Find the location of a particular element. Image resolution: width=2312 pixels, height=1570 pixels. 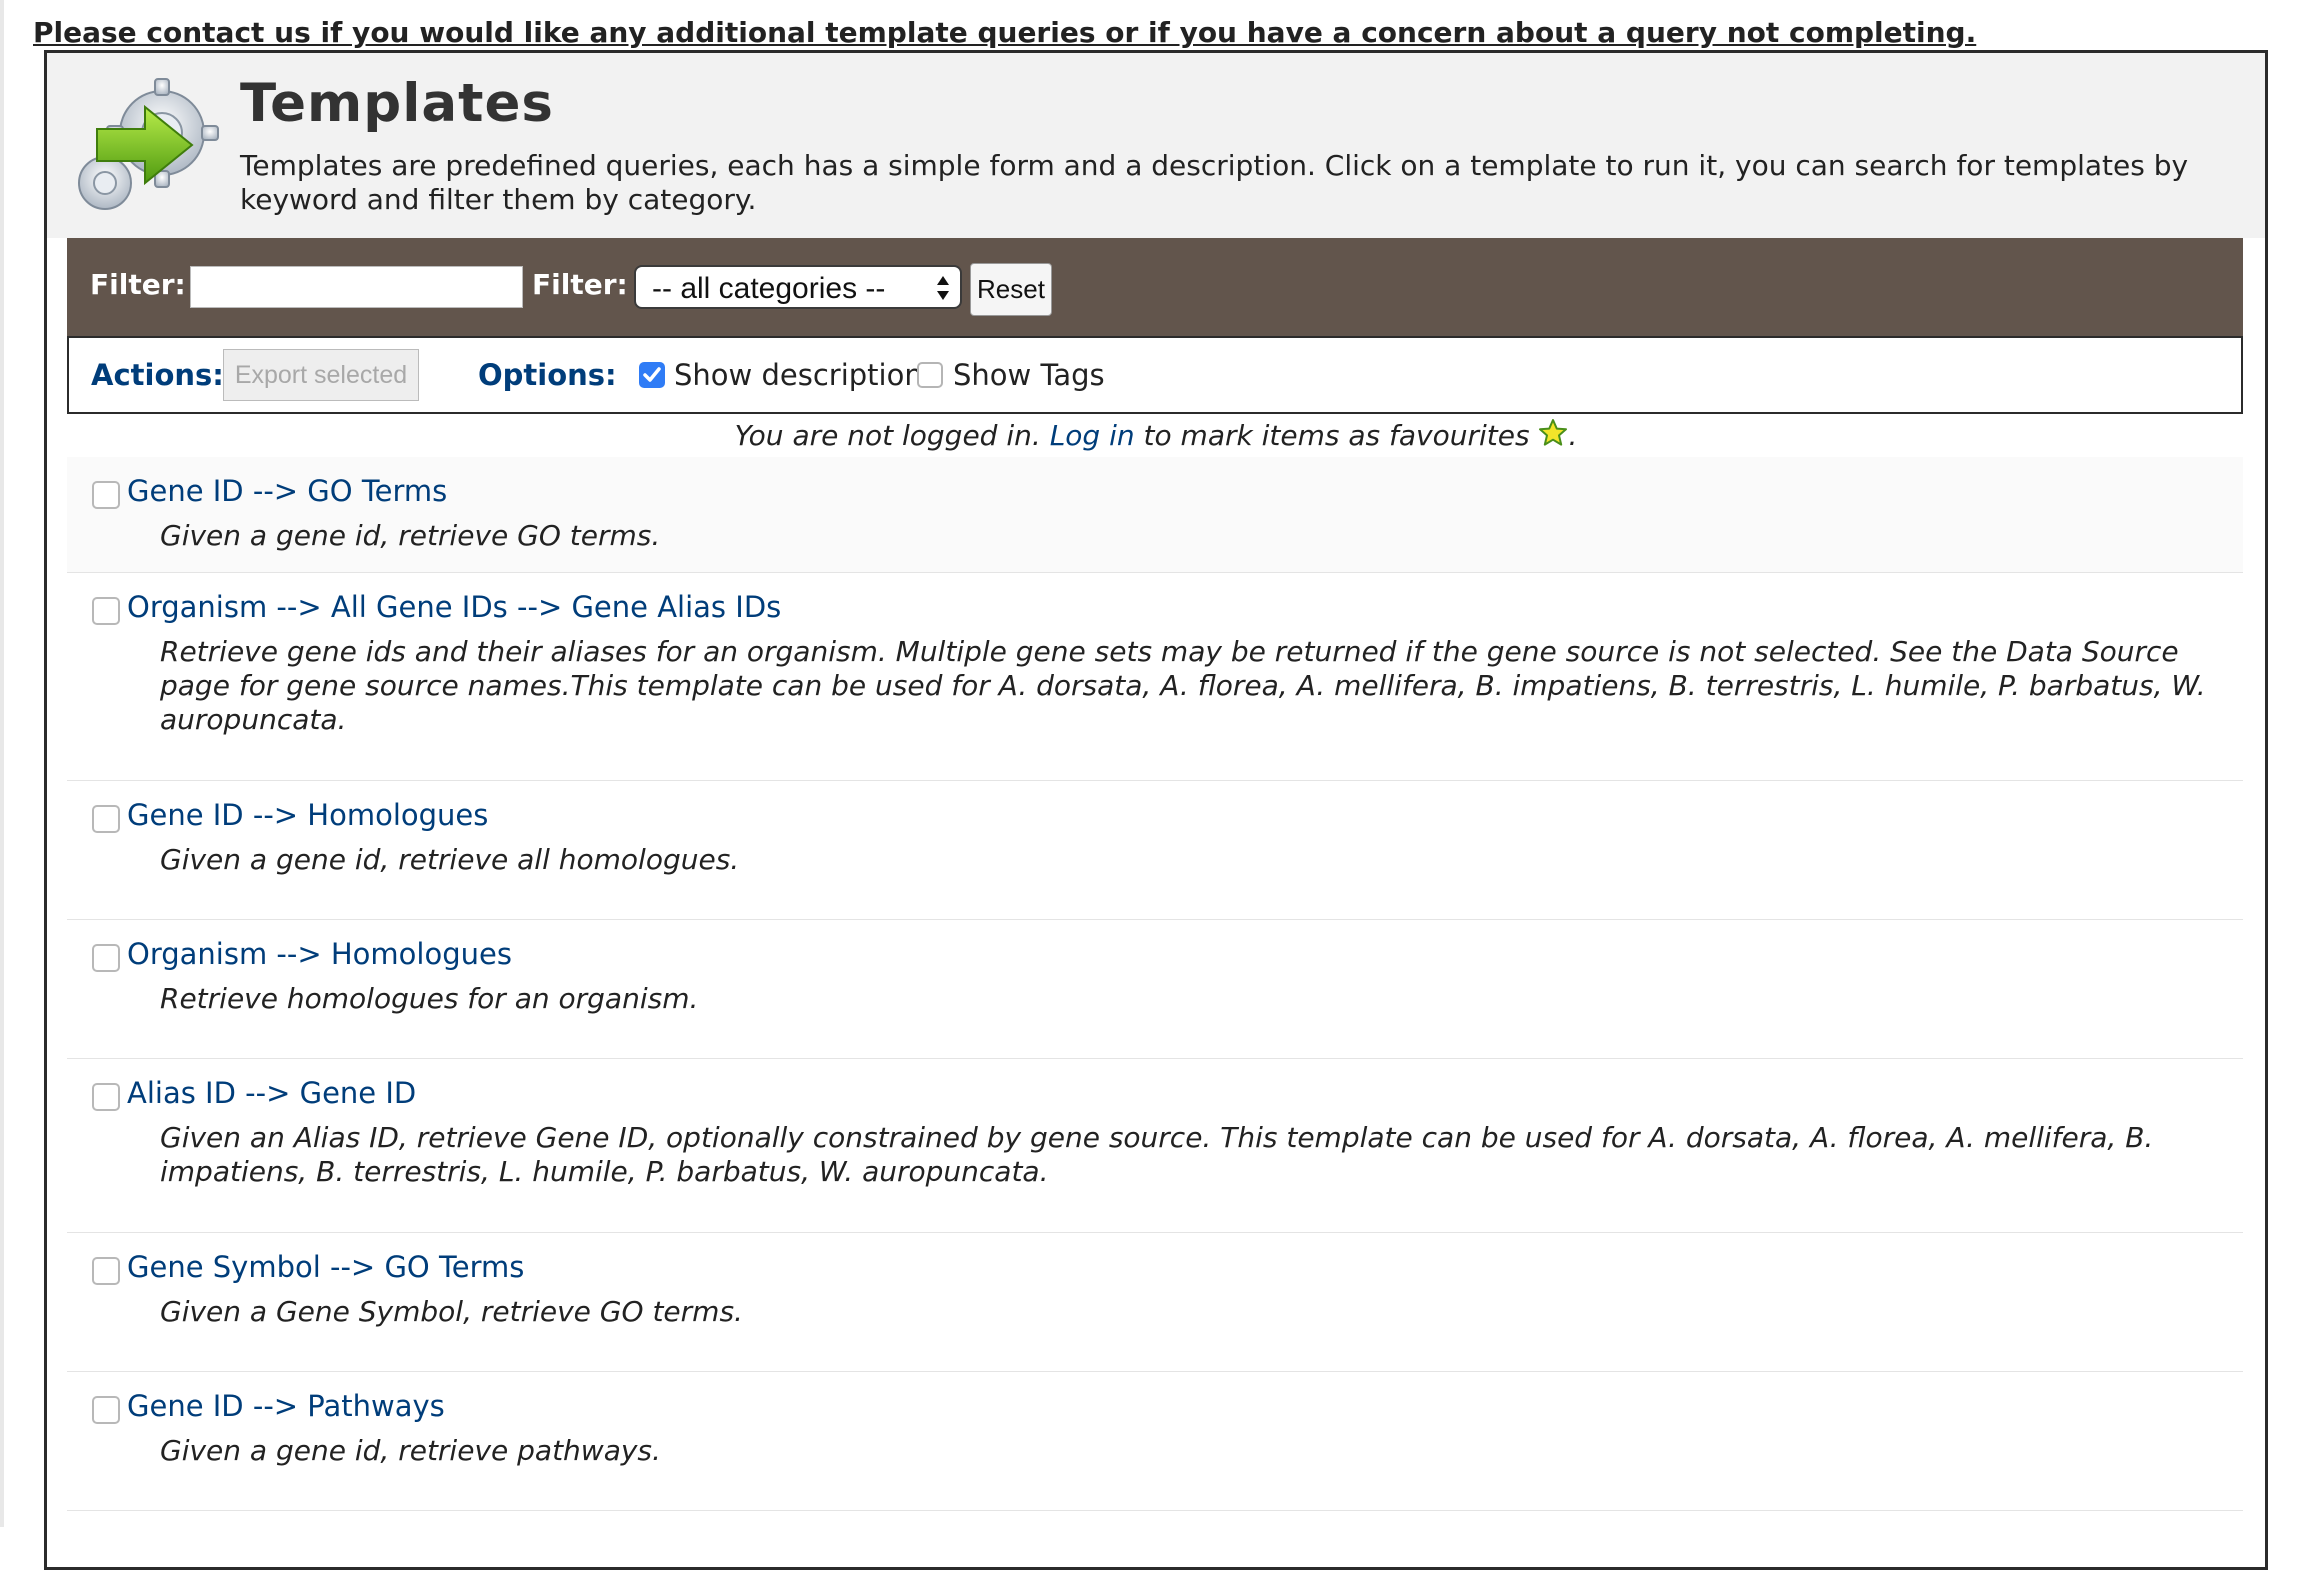

template-link: Gene ID --> GO Terms is located at coordinates (287, 491).